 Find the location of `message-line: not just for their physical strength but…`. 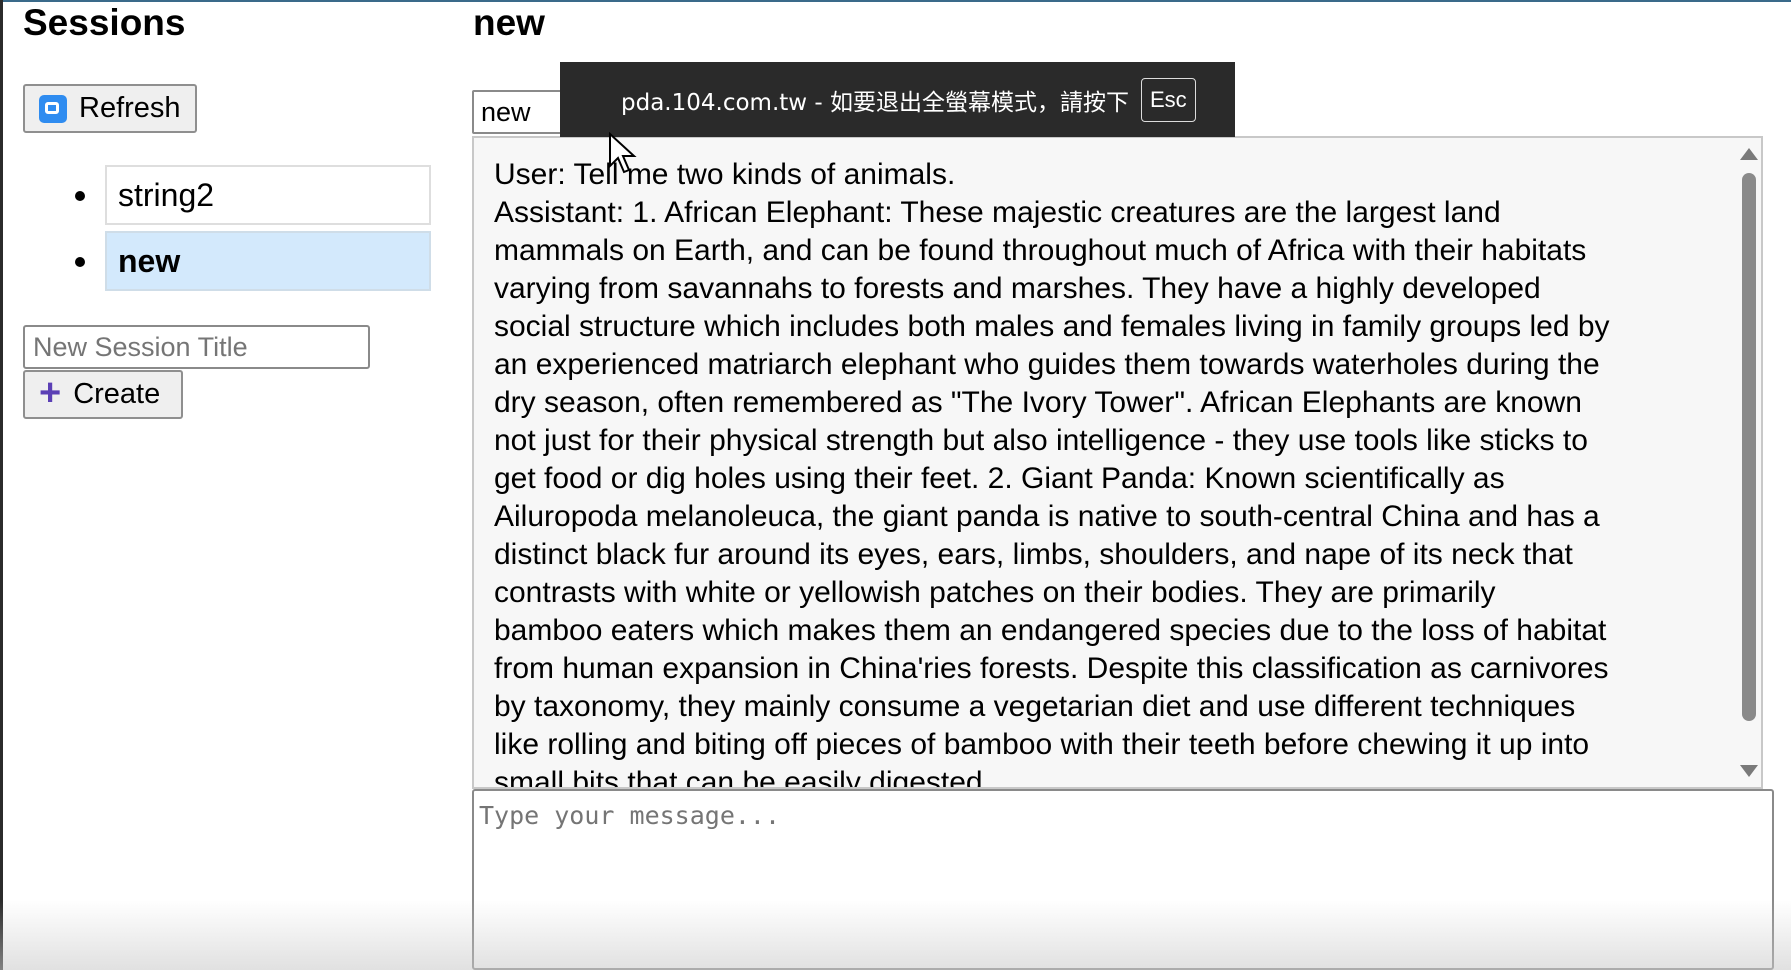

message-line: not just for their physical strength but… is located at coordinates (1041, 440).